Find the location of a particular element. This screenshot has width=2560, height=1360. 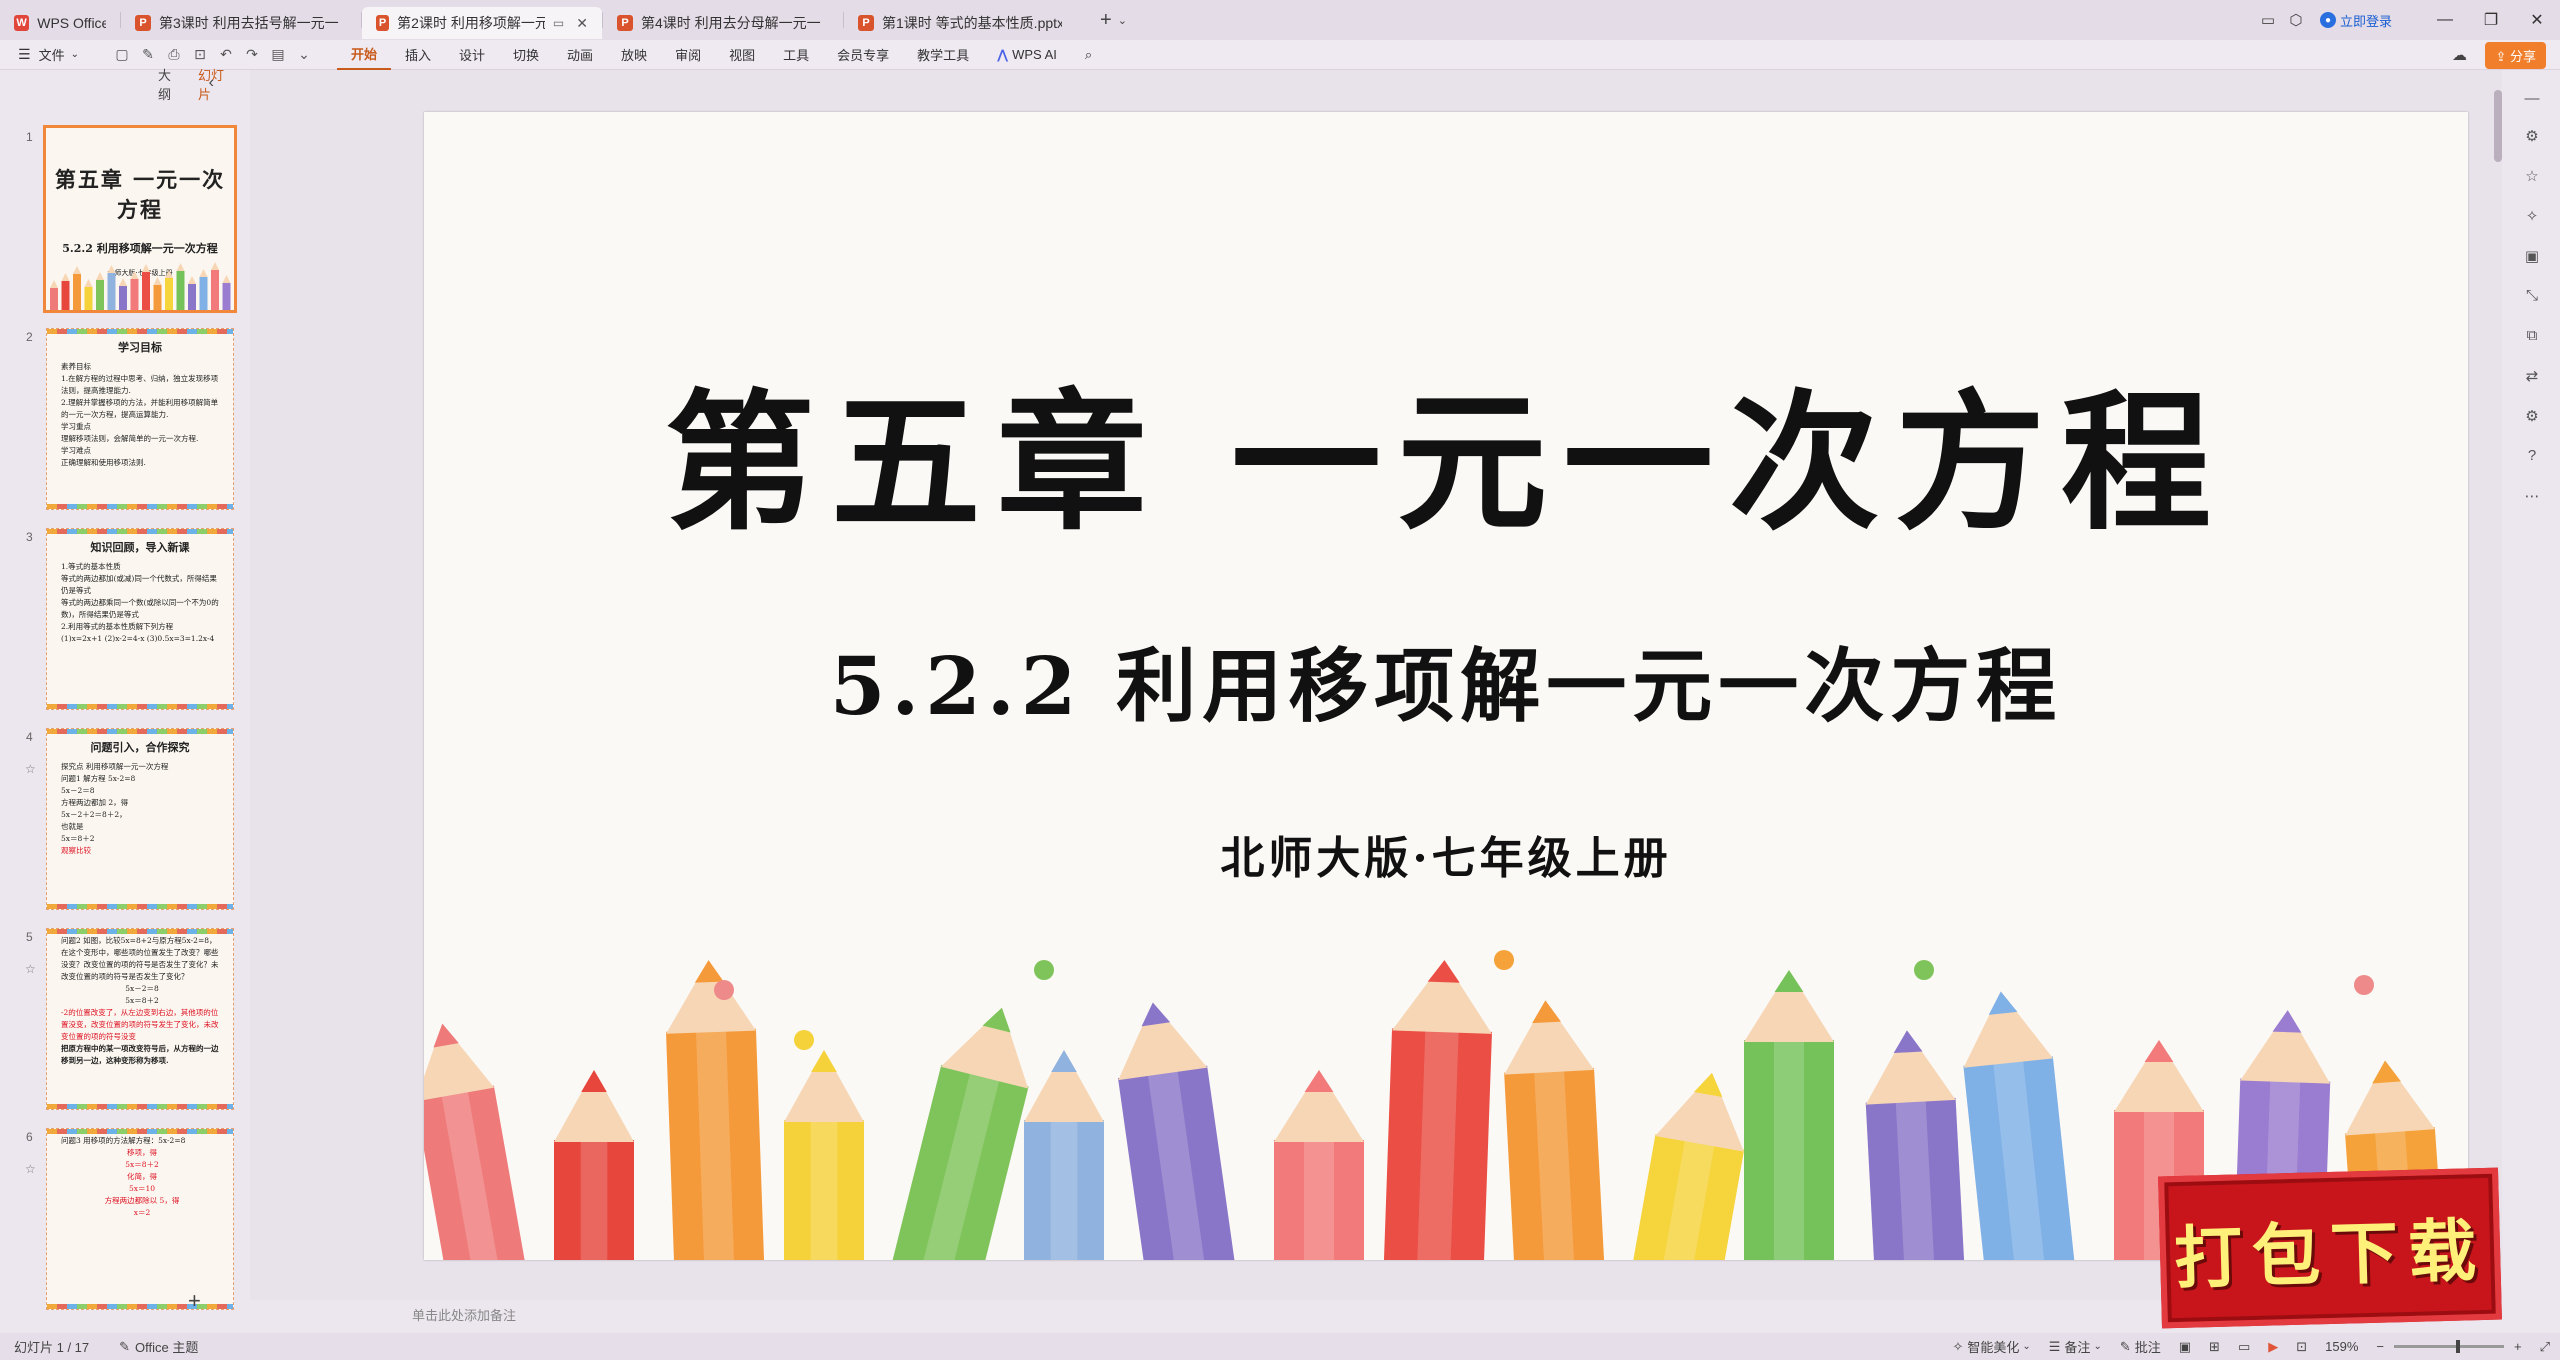

print-preview-icon: ⊡ is located at coordinates (200, 54).